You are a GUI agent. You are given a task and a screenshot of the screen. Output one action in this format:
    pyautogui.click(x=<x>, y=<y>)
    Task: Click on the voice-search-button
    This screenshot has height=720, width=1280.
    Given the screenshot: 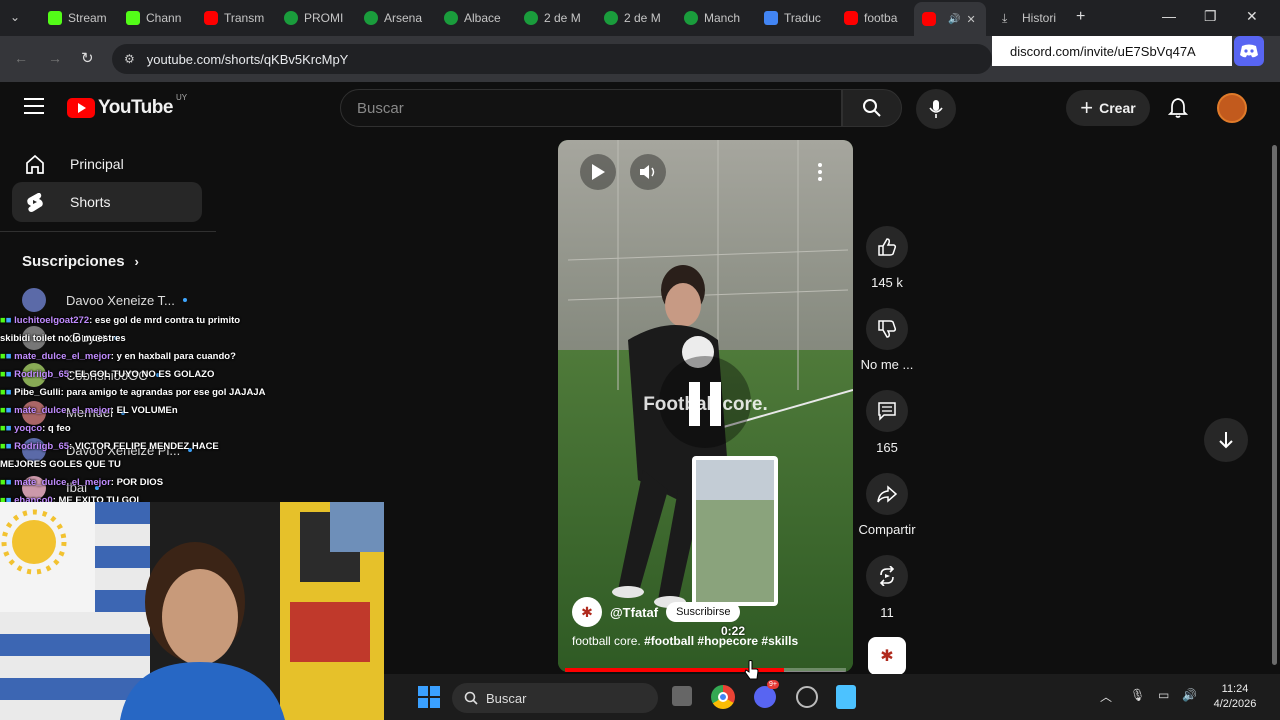 What is the action you would take?
    pyautogui.click(x=936, y=109)
    